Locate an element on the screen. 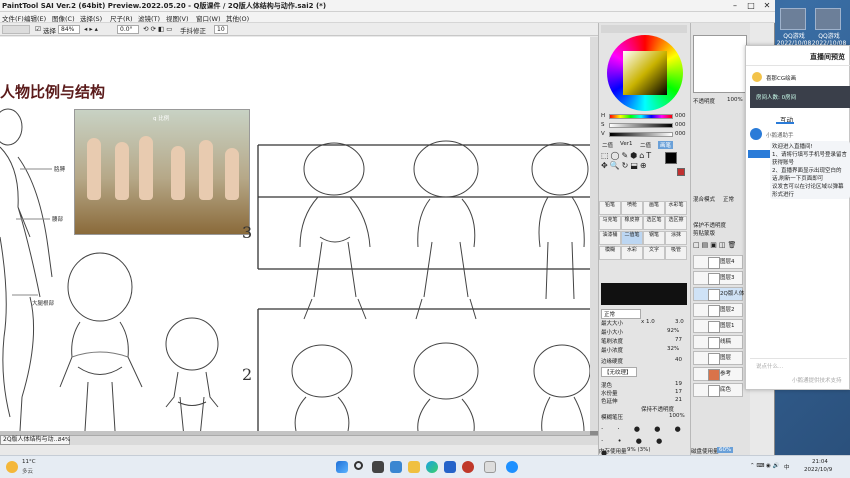 Image resolution: width=850 pixels, height=478 pixels. edge-value: 40 is located at coordinates (678, 360).